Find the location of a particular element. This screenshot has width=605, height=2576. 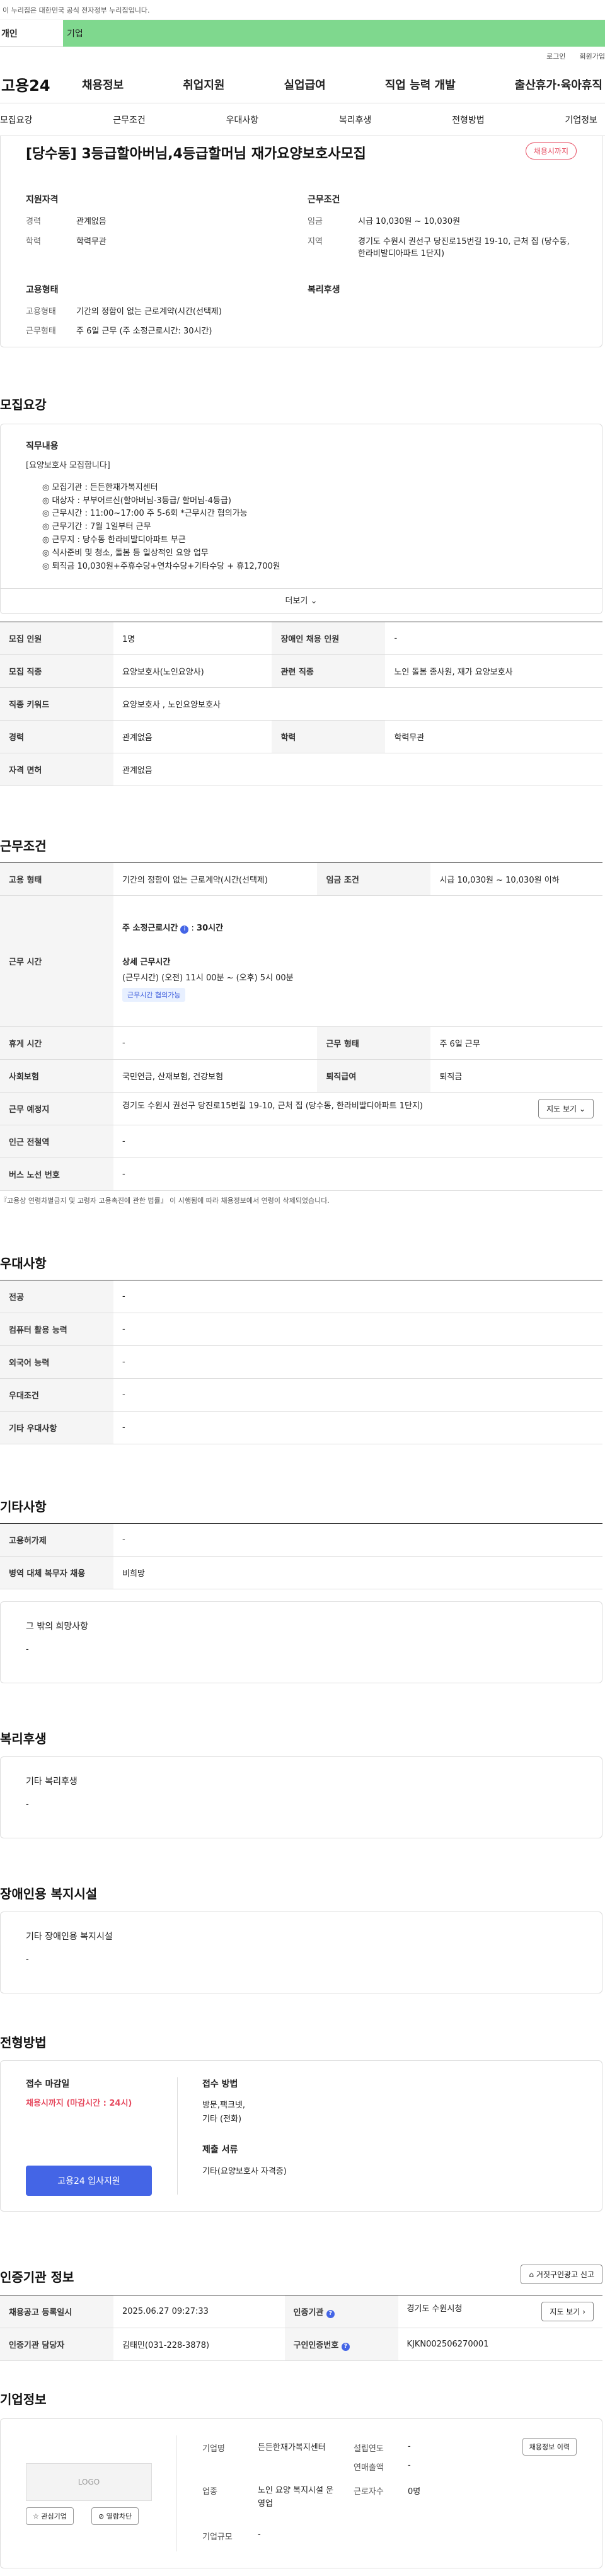

row-label: 고용허가제 is located at coordinates (57, 1540).